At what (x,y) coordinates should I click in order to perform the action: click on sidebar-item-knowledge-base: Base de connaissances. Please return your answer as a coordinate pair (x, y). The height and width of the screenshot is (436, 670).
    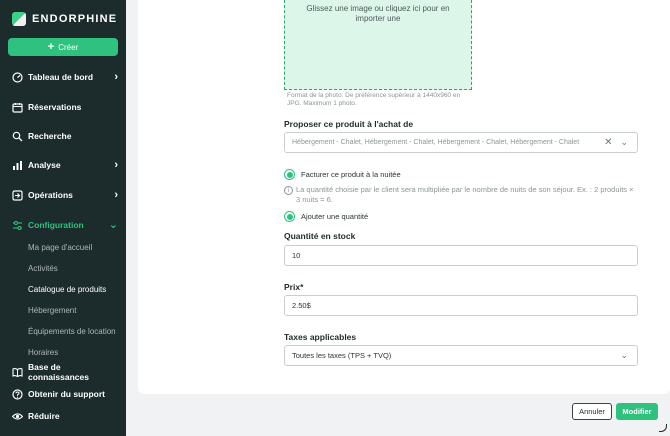
    Looking at the image, I should click on (66, 372).